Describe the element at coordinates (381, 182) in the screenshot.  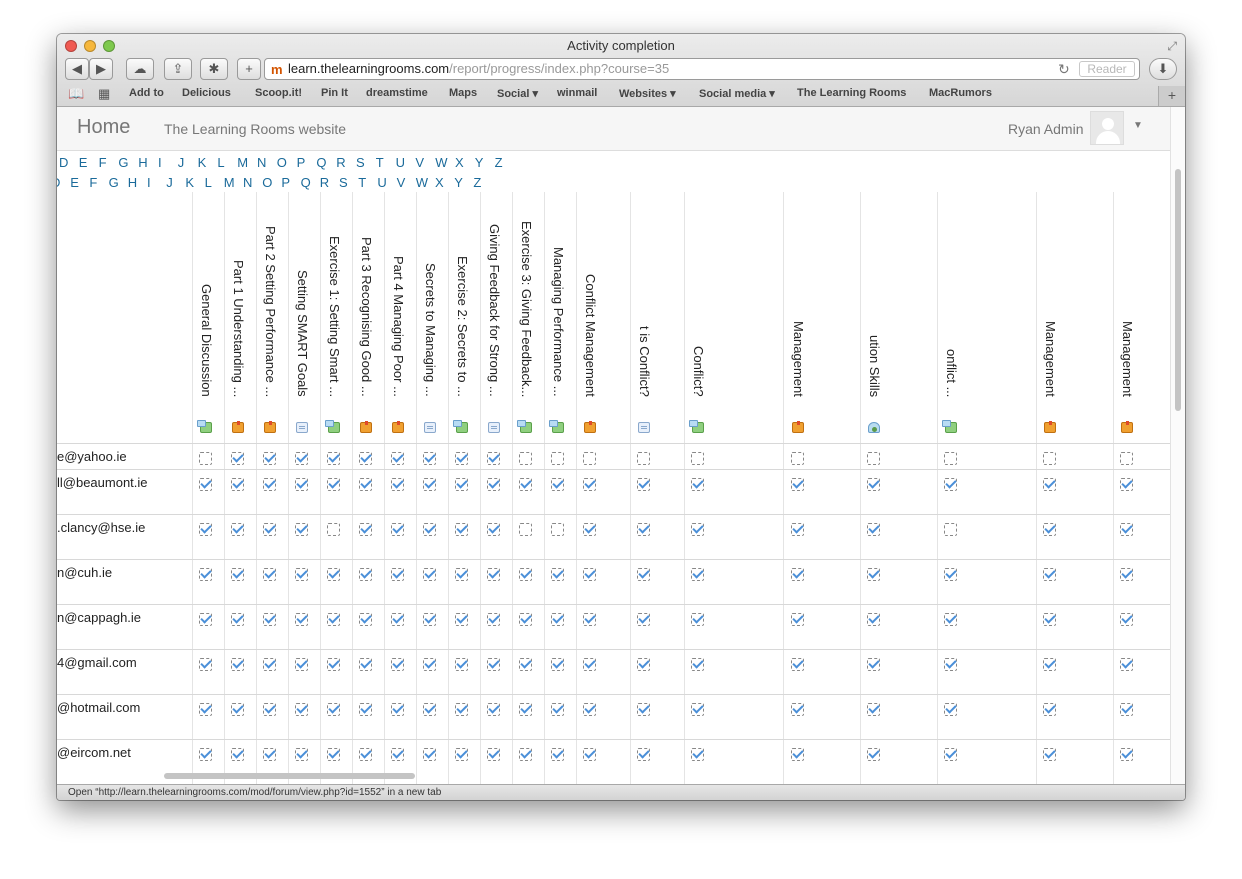
I see `lastname-filter-u: U` at that location.